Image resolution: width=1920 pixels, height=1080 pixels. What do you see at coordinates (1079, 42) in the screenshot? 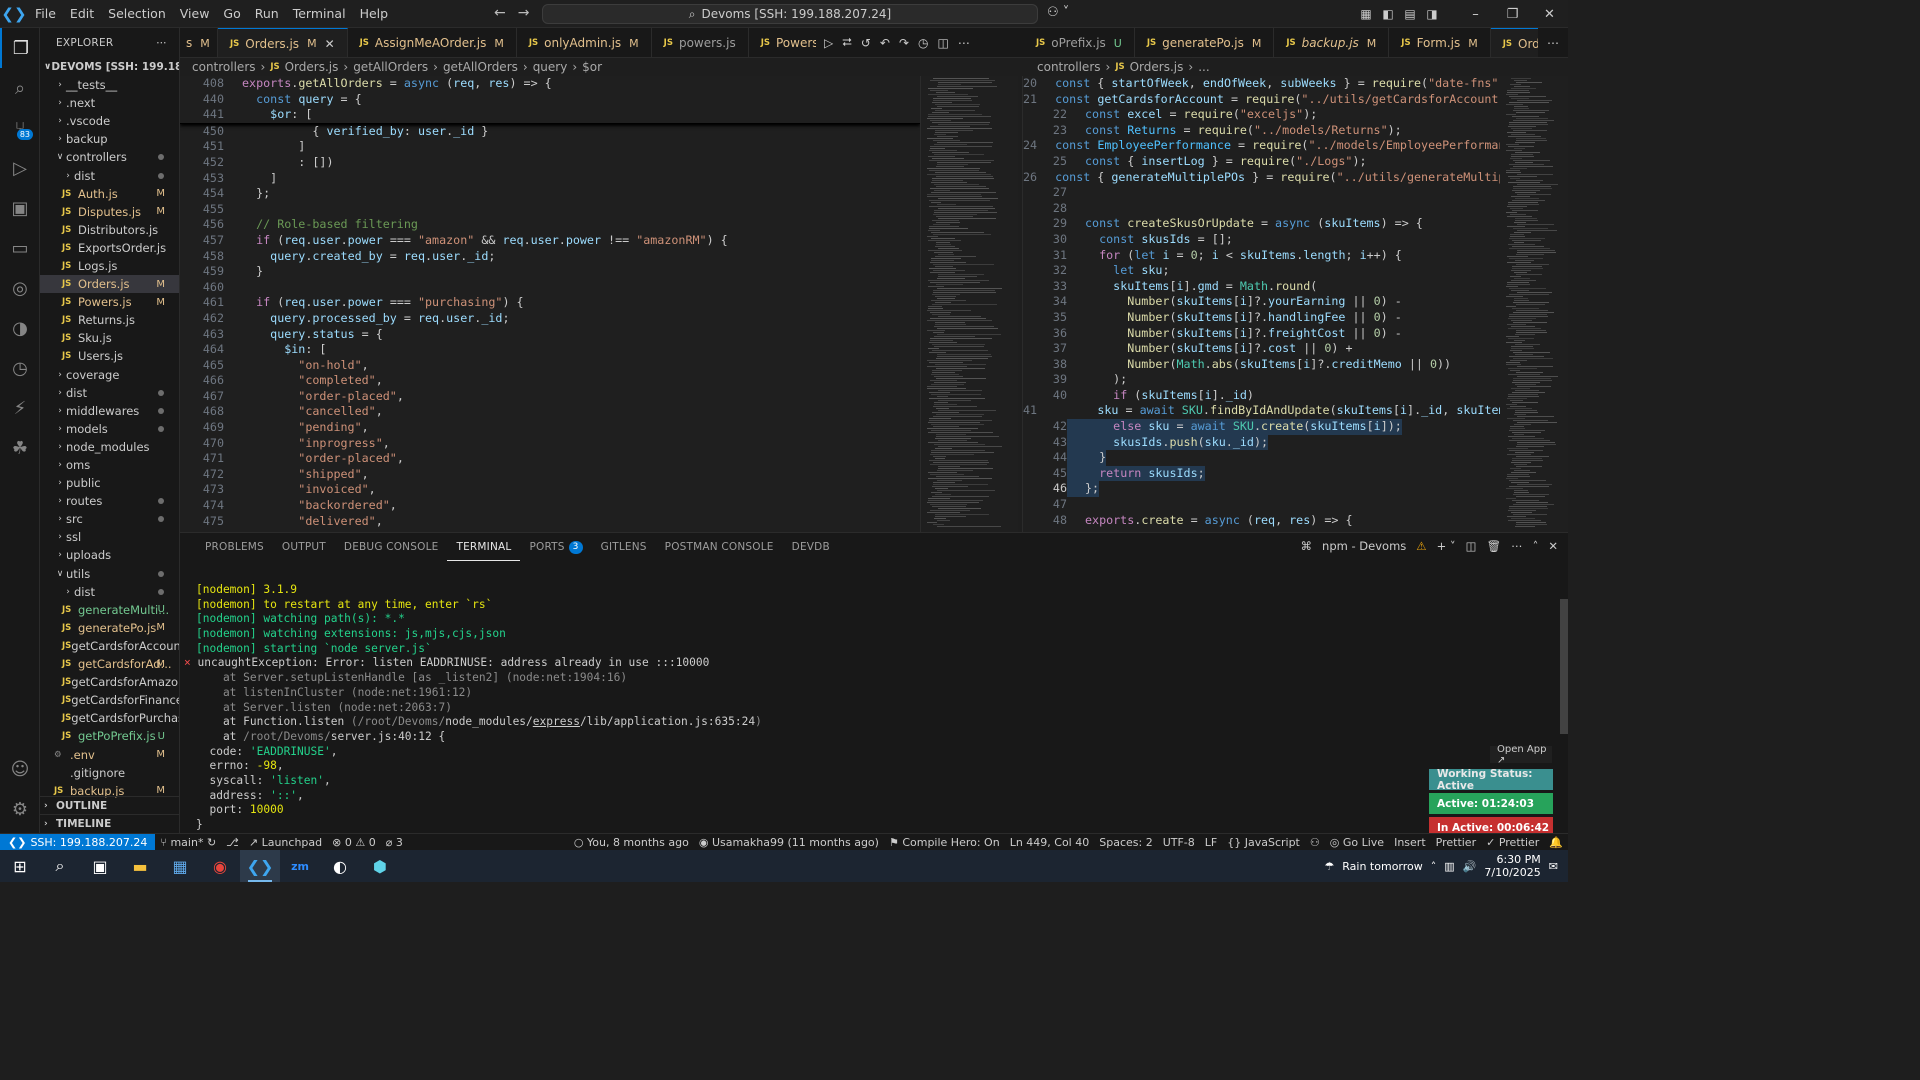
I see `tab-oprefix-js: JS oPrefix.js U` at bounding box center [1079, 42].